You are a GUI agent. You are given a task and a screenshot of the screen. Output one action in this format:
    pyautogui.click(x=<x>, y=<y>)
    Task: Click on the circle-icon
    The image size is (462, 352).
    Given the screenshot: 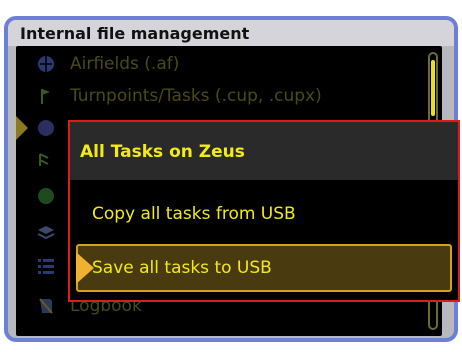 What is the action you would take?
    pyautogui.click(x=46, y=128)
    